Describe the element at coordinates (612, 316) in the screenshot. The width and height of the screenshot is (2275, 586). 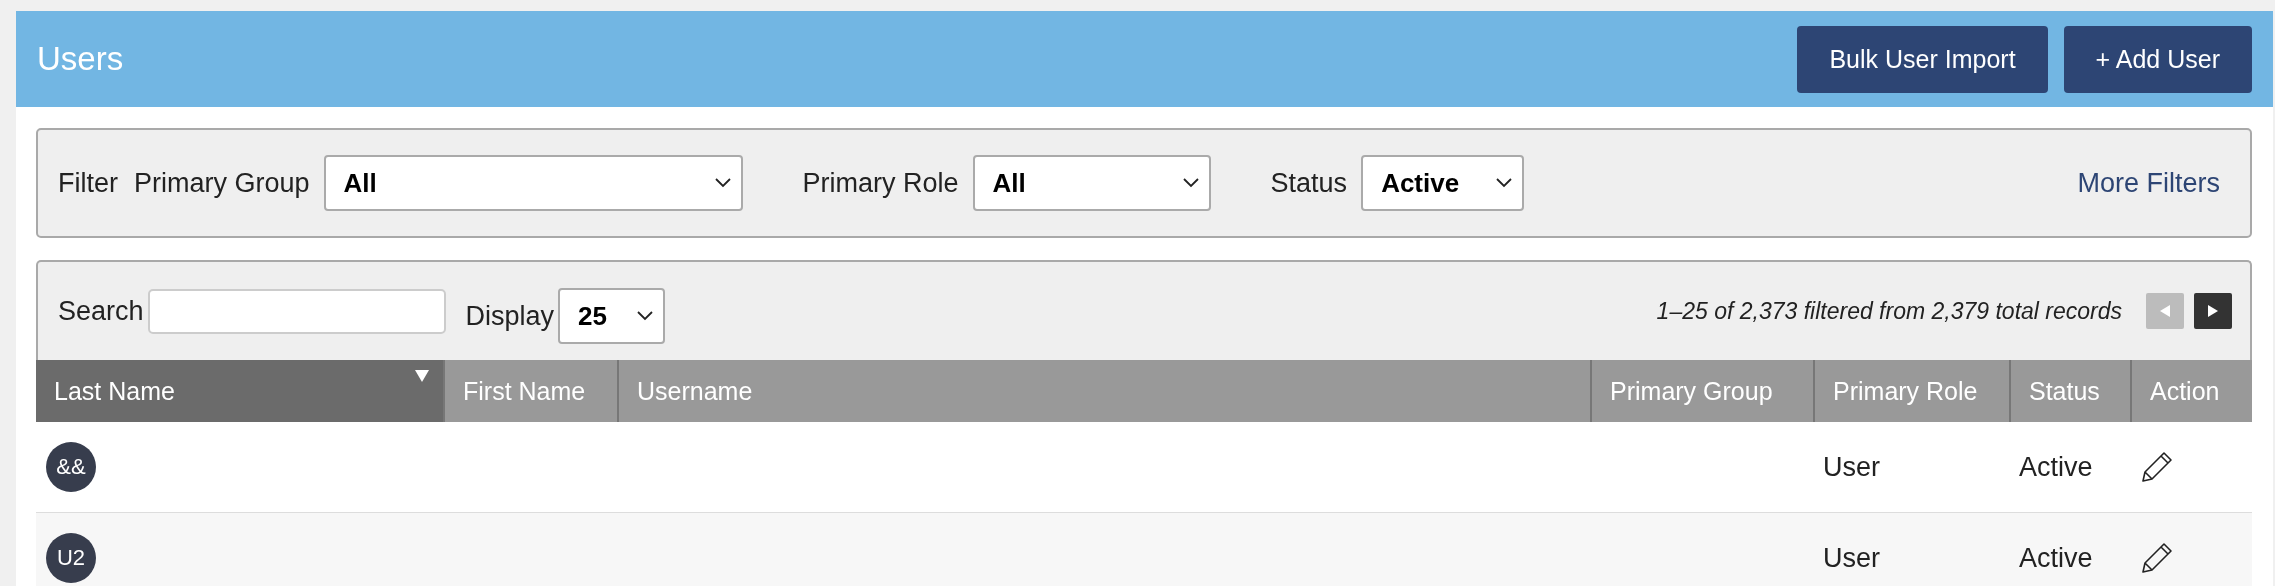
I see `display-dropdown: 25` at that location.